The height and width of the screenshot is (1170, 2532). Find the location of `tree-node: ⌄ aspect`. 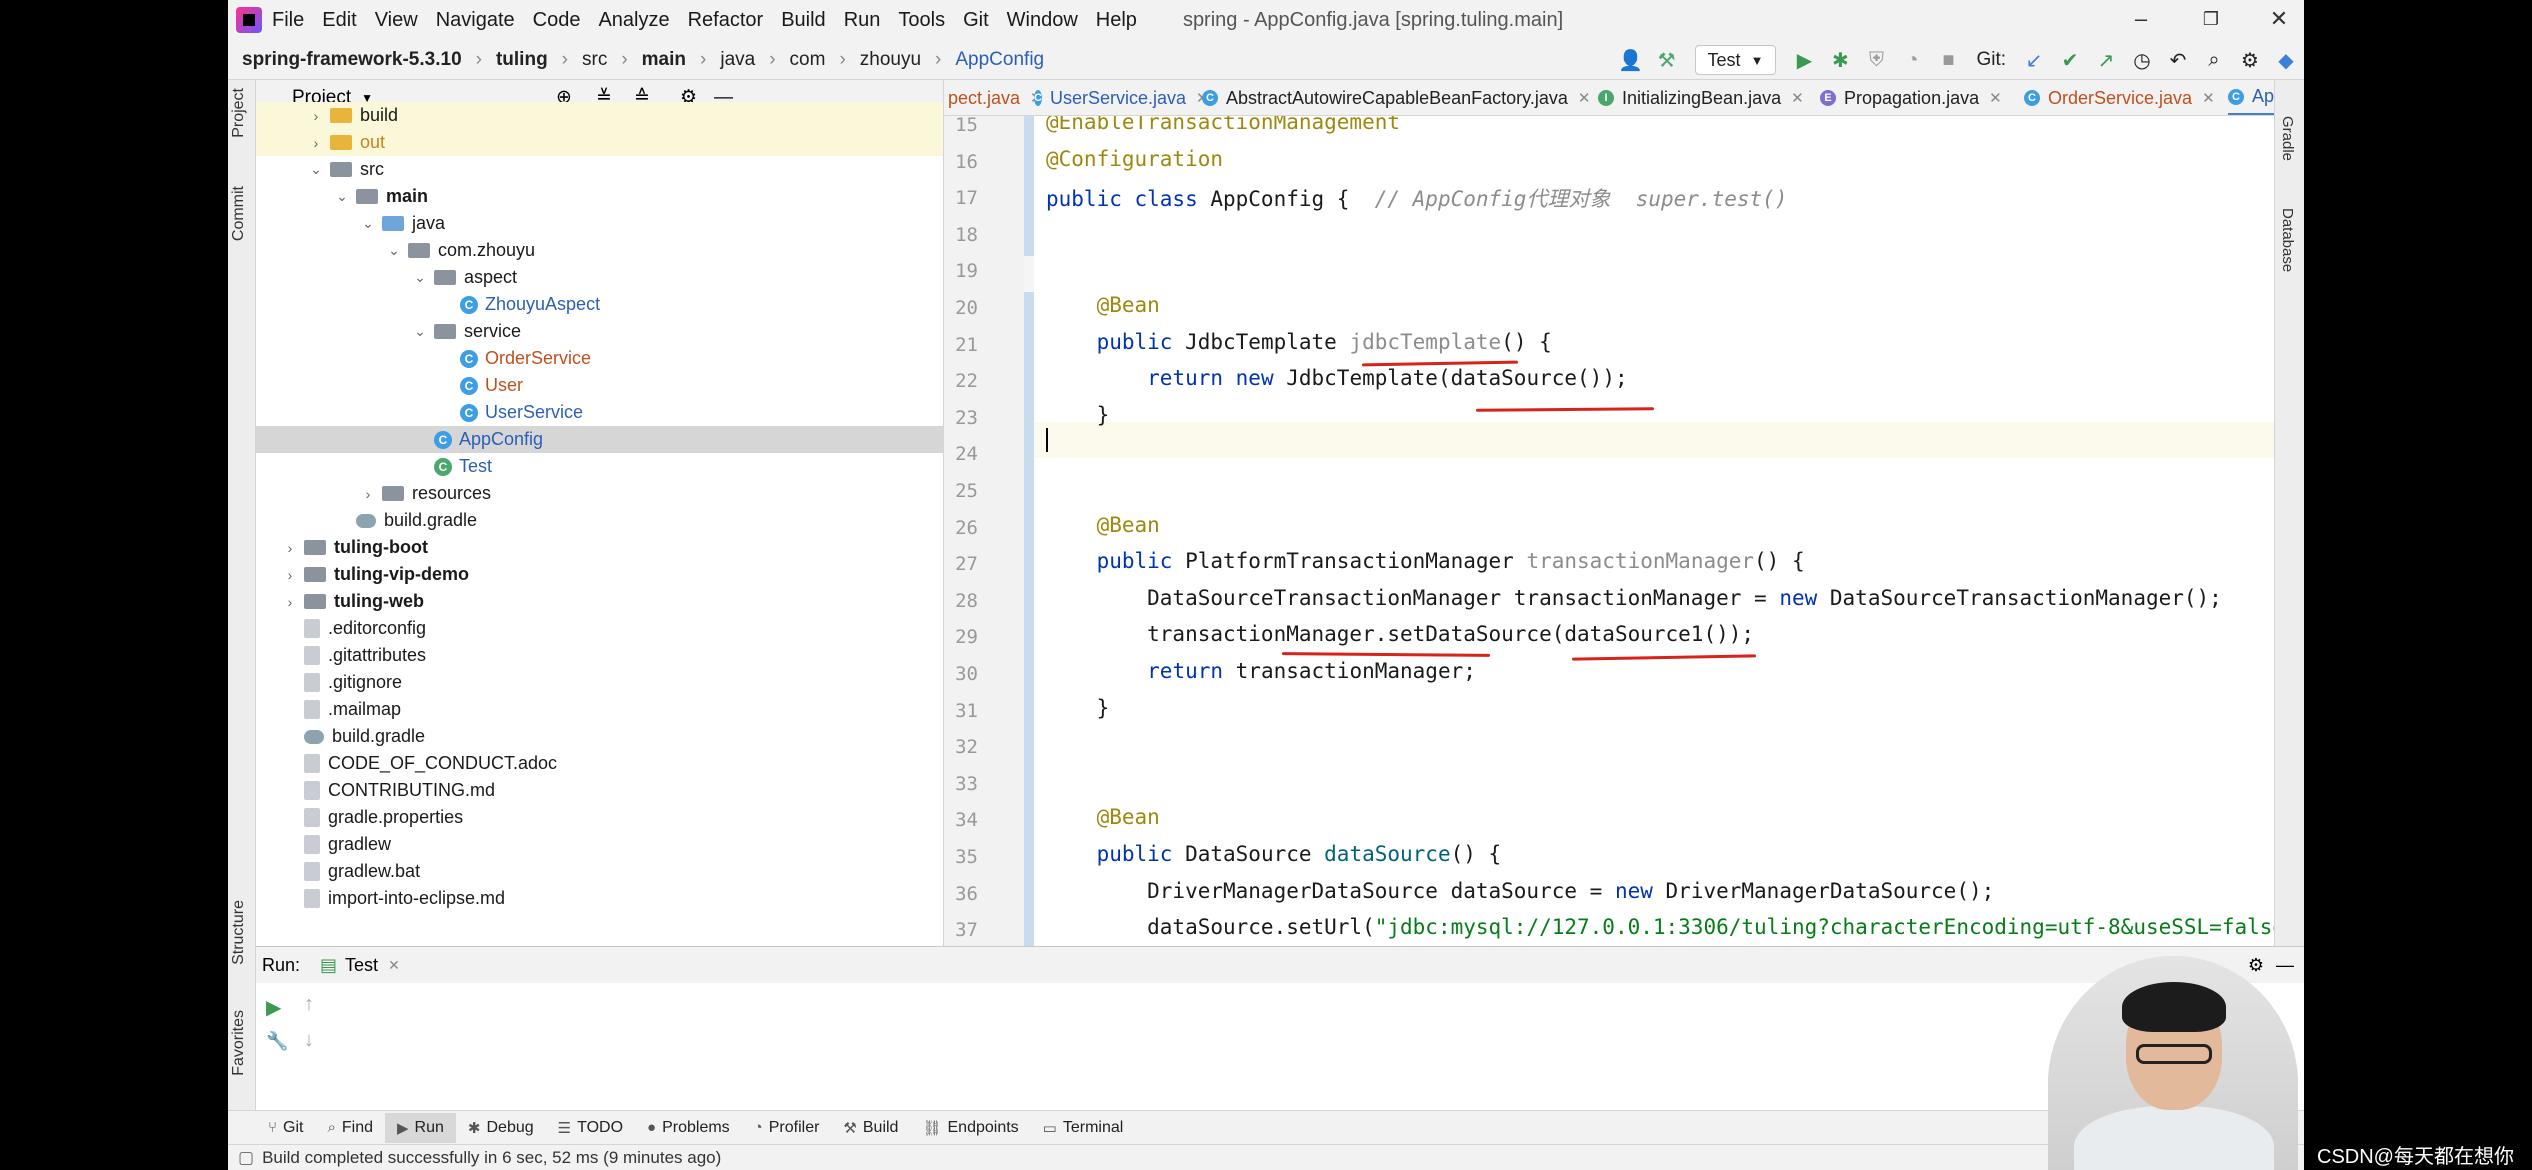

tree-node: ⌄ aspect is located at coordinates (599, 277).